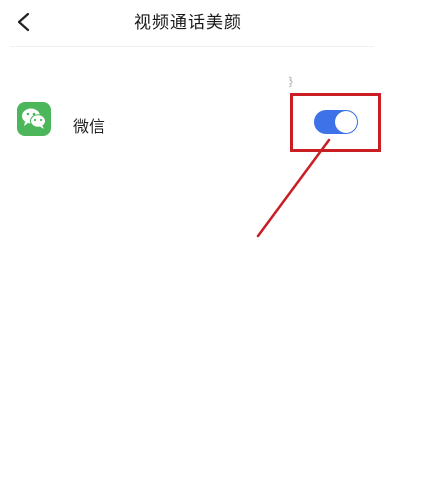 This screenshot has height=479, width=427. What do you see at coordinates (188, 23) in the screenshot?
I see `page-title: 视频通话美颜` at bounding box center [188, 23].